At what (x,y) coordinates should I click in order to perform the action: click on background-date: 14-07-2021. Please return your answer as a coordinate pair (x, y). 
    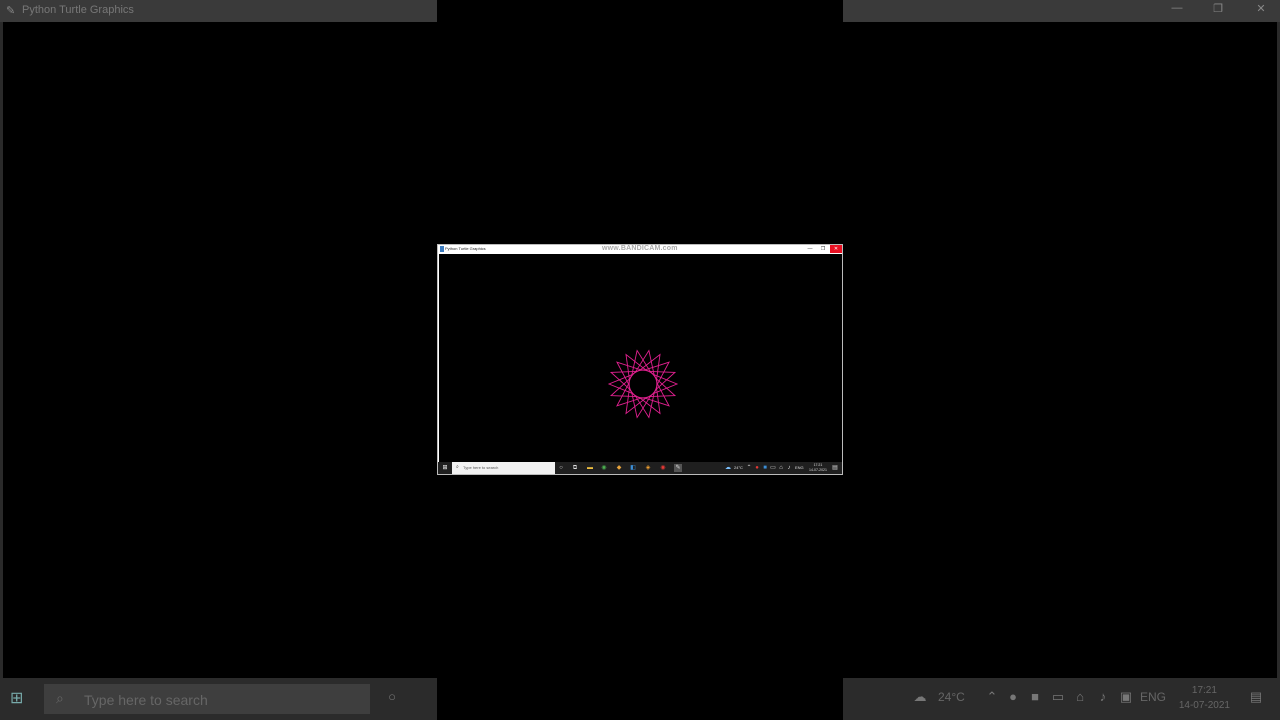
    Looking at the image, I should click on (1204, 705).